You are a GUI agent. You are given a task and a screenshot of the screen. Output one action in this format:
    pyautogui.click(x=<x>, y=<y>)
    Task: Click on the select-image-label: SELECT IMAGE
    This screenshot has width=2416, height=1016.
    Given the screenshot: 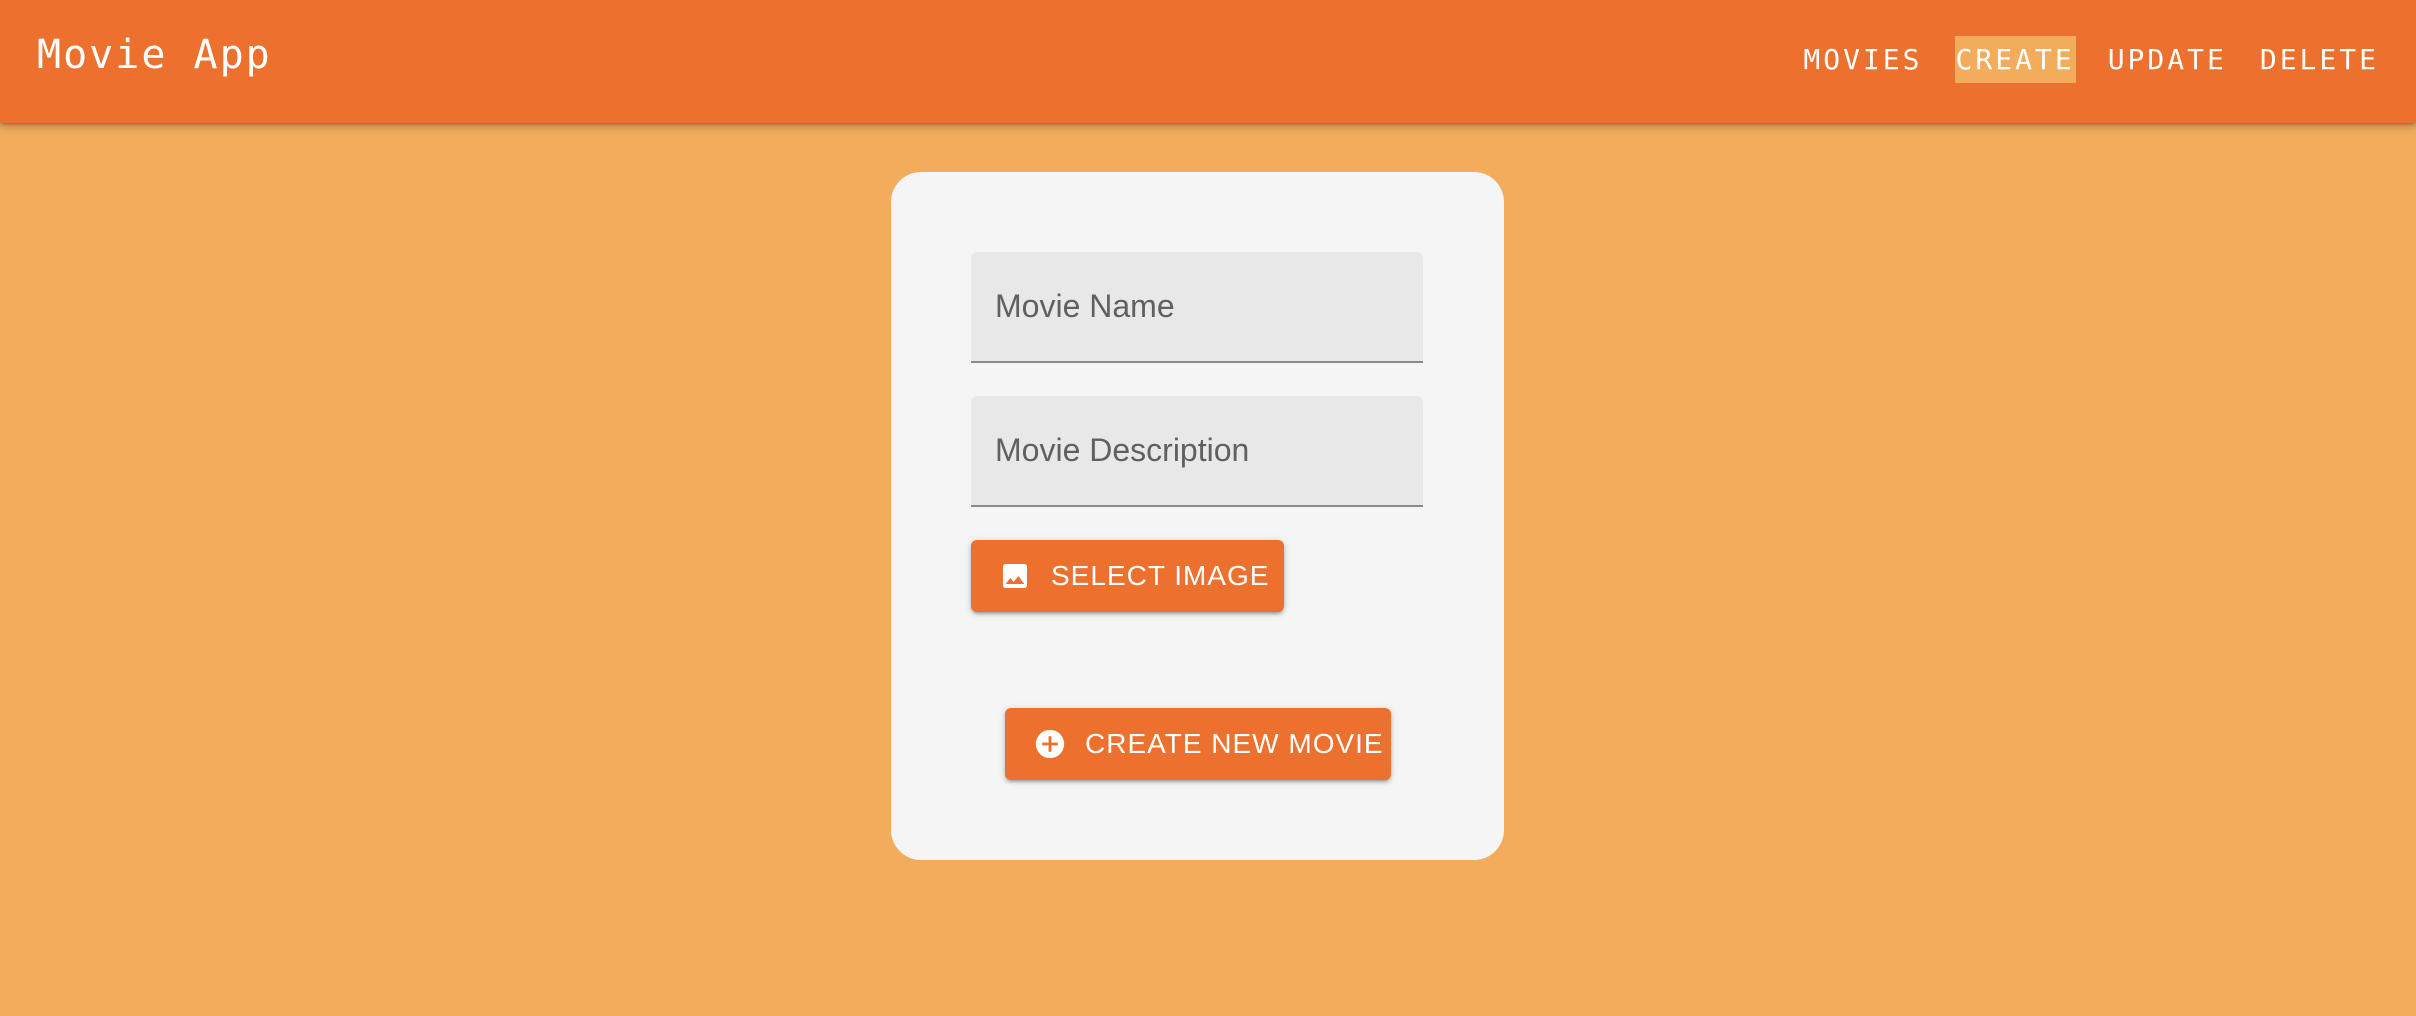 What is the action you would take?
    pyautogui.click(x=1160, y=575)
    